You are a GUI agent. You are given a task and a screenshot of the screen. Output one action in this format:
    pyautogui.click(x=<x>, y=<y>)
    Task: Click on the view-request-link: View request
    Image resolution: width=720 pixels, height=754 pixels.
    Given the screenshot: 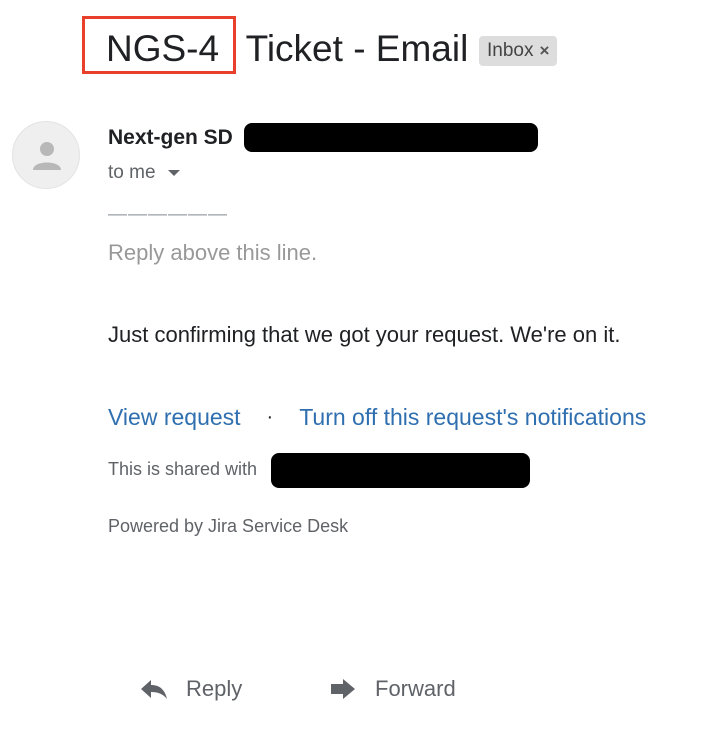 What is the action you would take?
    pyautogui.click(x=174, y=417)
    